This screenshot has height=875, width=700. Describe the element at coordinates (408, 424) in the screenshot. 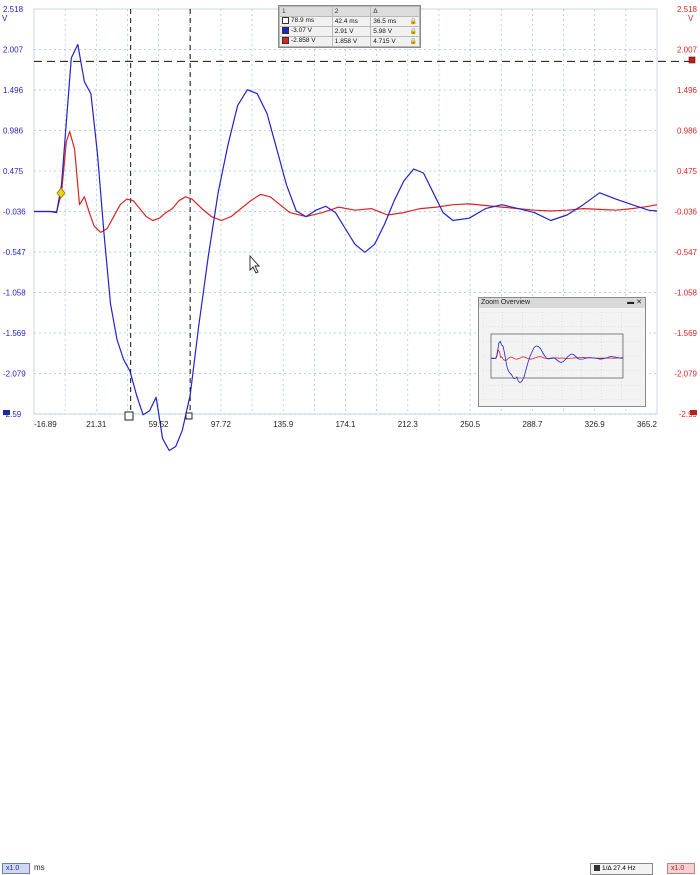

I see `x-axis-tick-label: 212.3` at that location.